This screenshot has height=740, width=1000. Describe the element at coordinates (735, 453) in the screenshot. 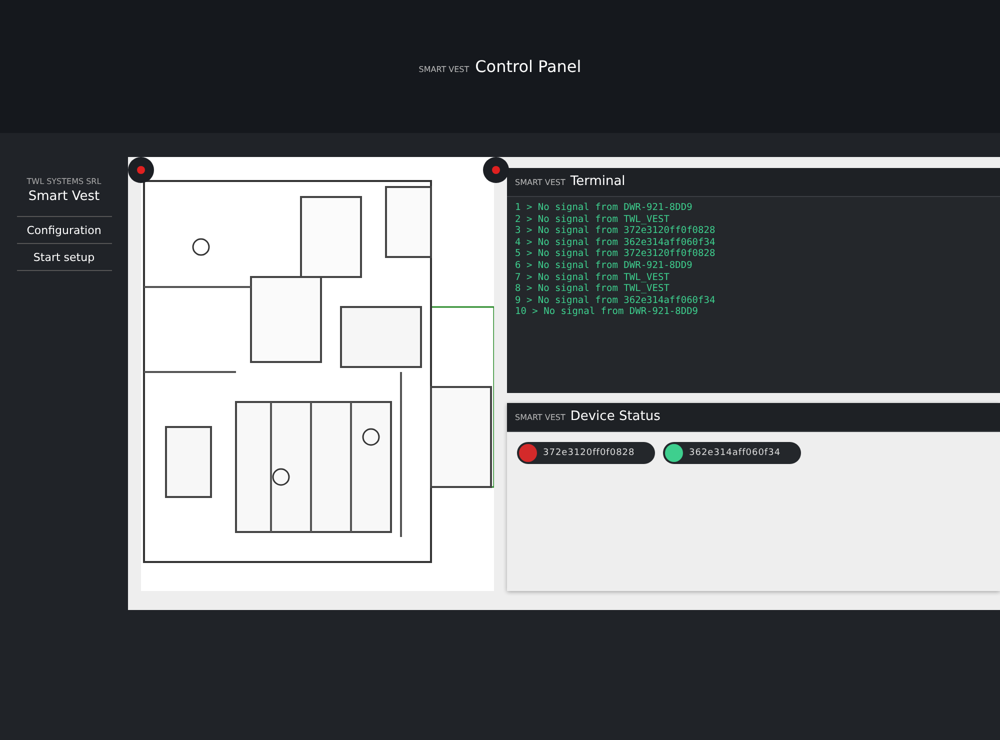

I see `device-id: 362e314aff060f34` at that location.